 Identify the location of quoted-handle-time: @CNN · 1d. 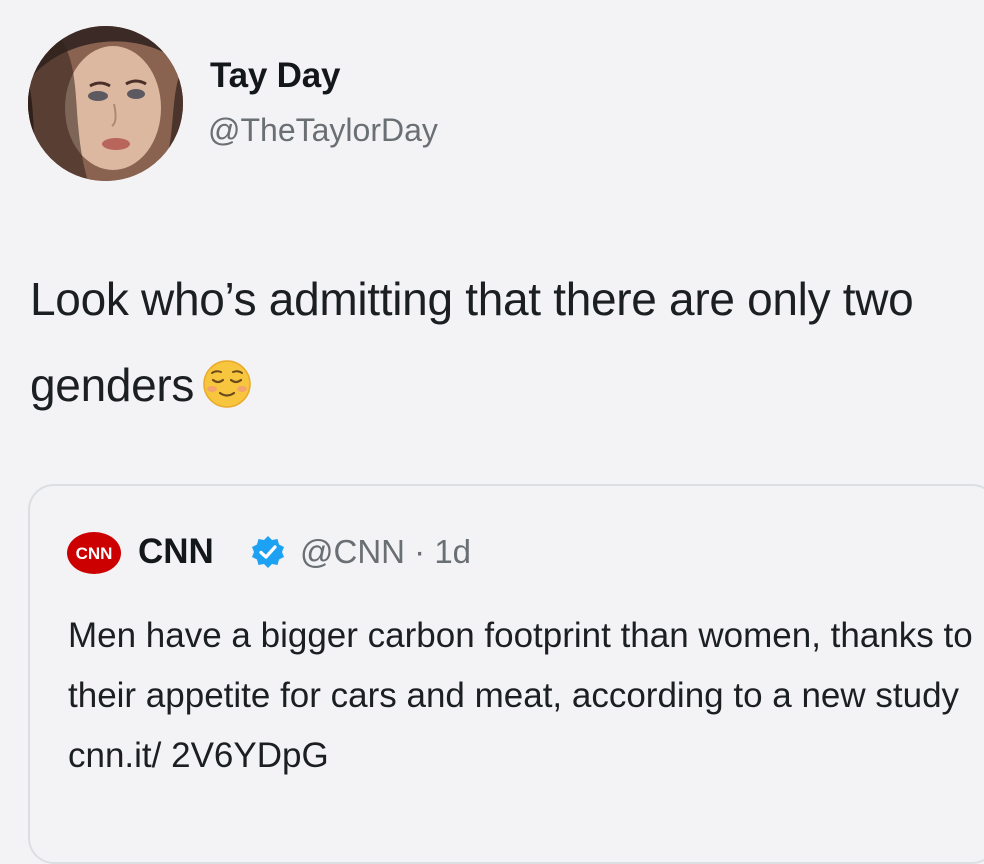
(385, 552).